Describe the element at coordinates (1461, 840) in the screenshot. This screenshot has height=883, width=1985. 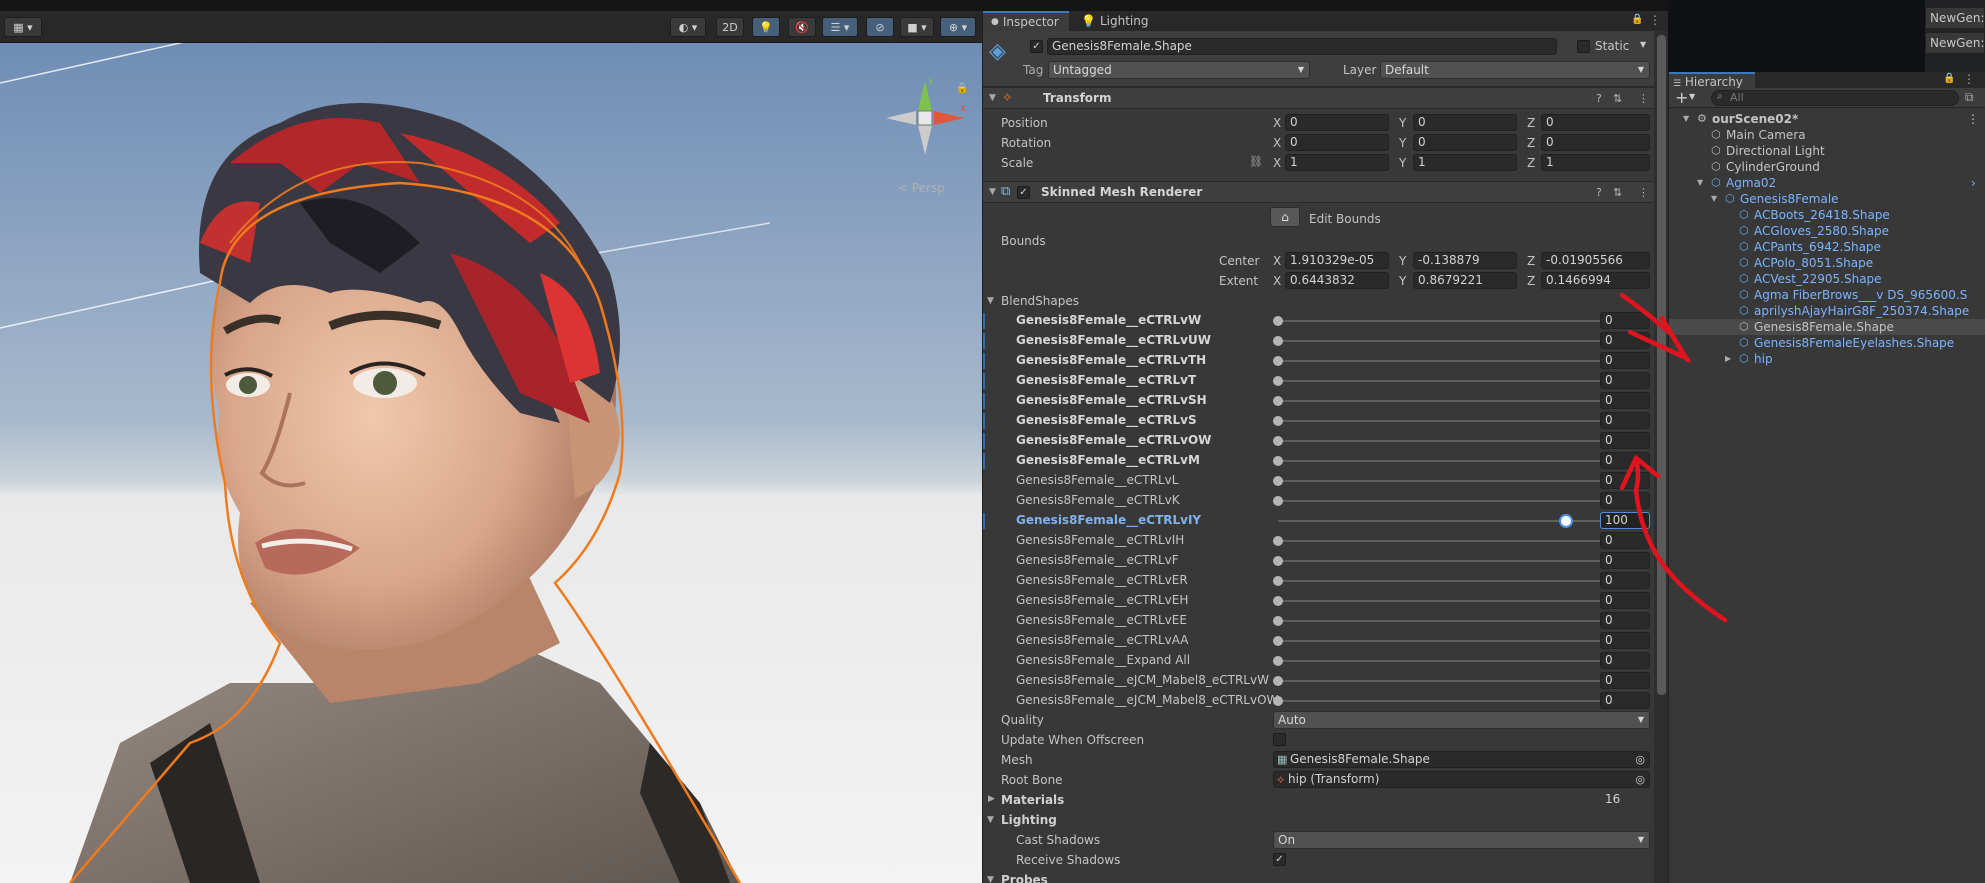
I see `cast-shadows-dropdown: On ▼` at that location.